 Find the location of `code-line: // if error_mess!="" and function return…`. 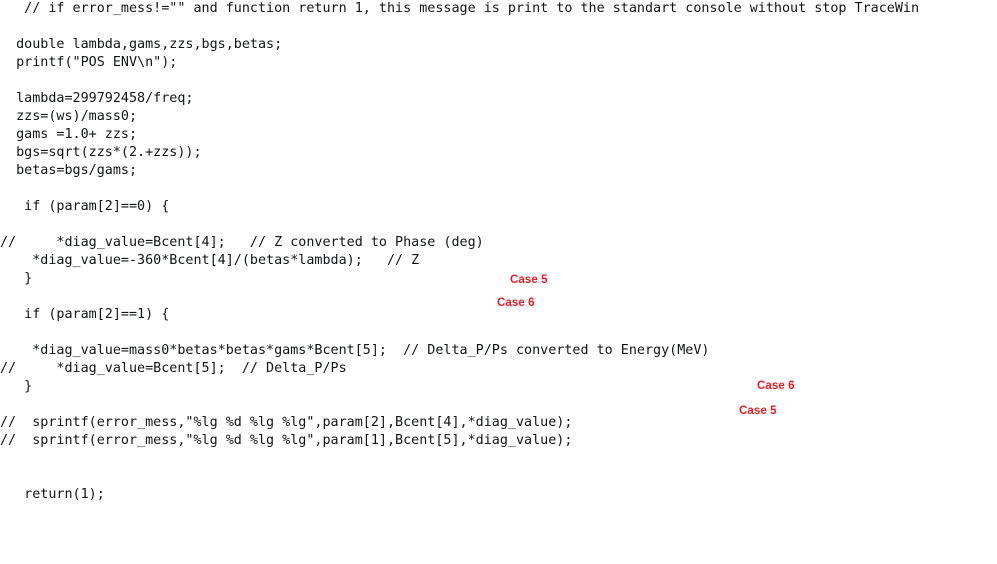

code-line: // if error_mess!="" and function return… is located at coordinates (460, 8).